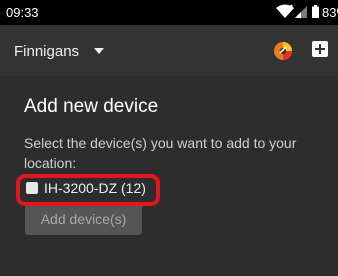 The image size is (338, 276). I want to click on battery-icon, so click(315, 11).